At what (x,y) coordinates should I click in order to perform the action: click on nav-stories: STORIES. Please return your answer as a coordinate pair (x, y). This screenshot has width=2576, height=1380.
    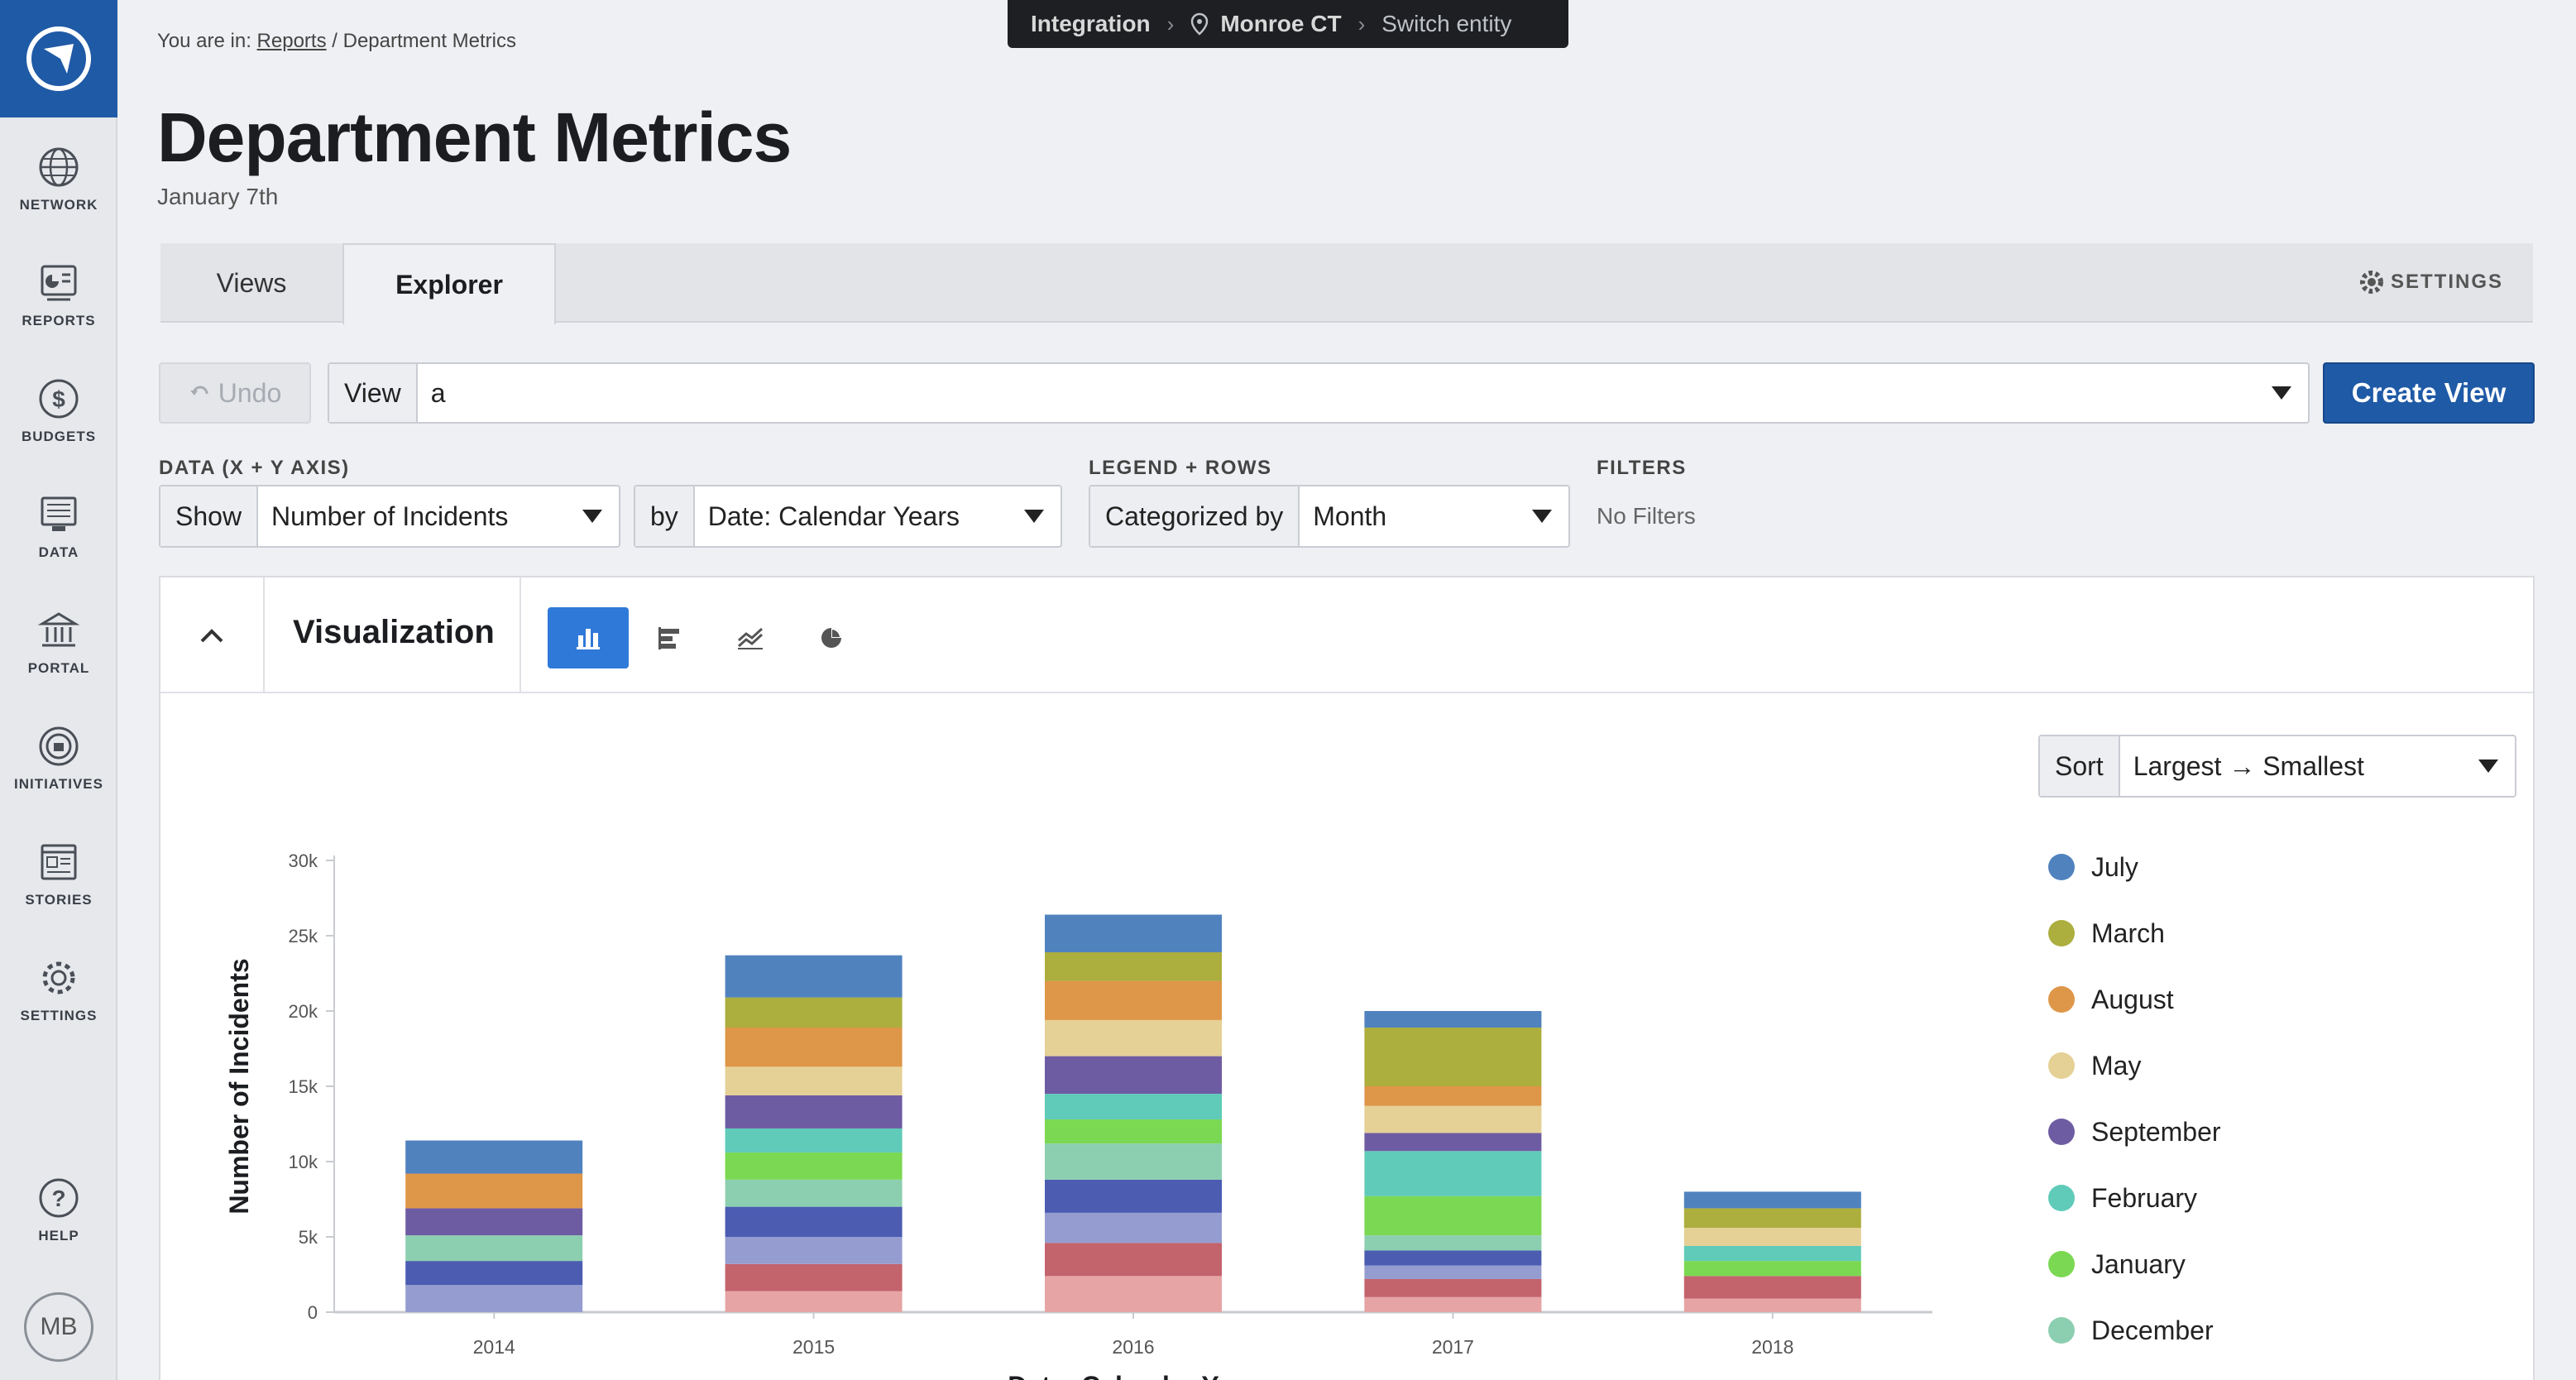
    Looking at the image, I should click on (58, 873).